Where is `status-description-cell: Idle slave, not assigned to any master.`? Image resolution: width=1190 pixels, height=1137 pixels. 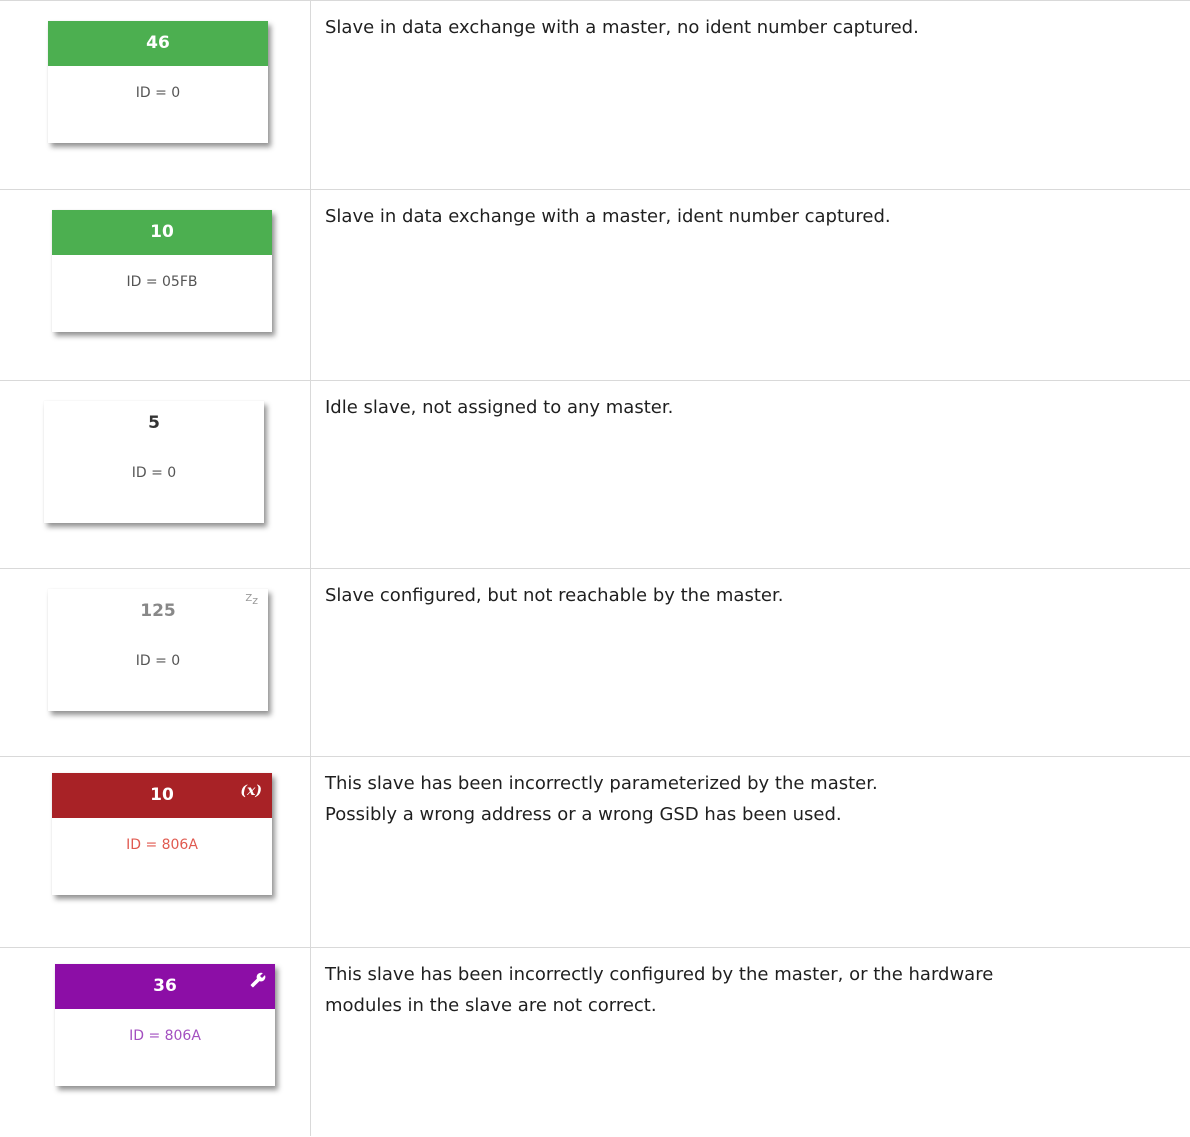
status-description-cell: Idle slave, not assigned to any master. is located at coordinates (750, 474).